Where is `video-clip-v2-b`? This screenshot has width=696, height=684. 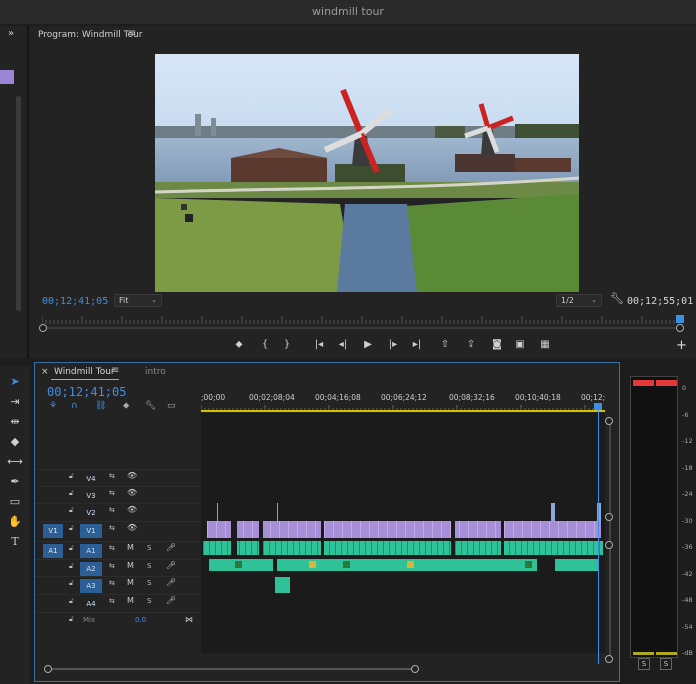 video-clip-v2-b is located at coordinates (553, 512).